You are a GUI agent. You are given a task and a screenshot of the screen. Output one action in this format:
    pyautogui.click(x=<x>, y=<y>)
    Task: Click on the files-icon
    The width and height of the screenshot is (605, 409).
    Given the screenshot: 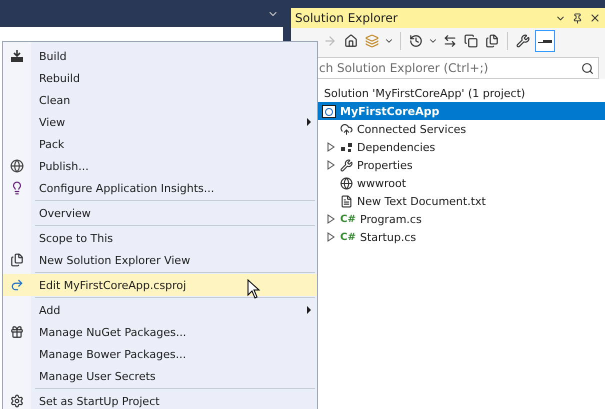 What is the action you would take?
    pyautogui.click(x=492, y=41)
    